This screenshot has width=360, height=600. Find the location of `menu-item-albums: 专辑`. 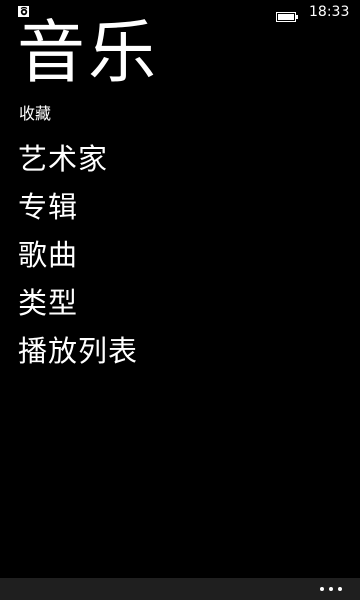

menu-item-albums: 专辑 is located at coordinates (78, 212).